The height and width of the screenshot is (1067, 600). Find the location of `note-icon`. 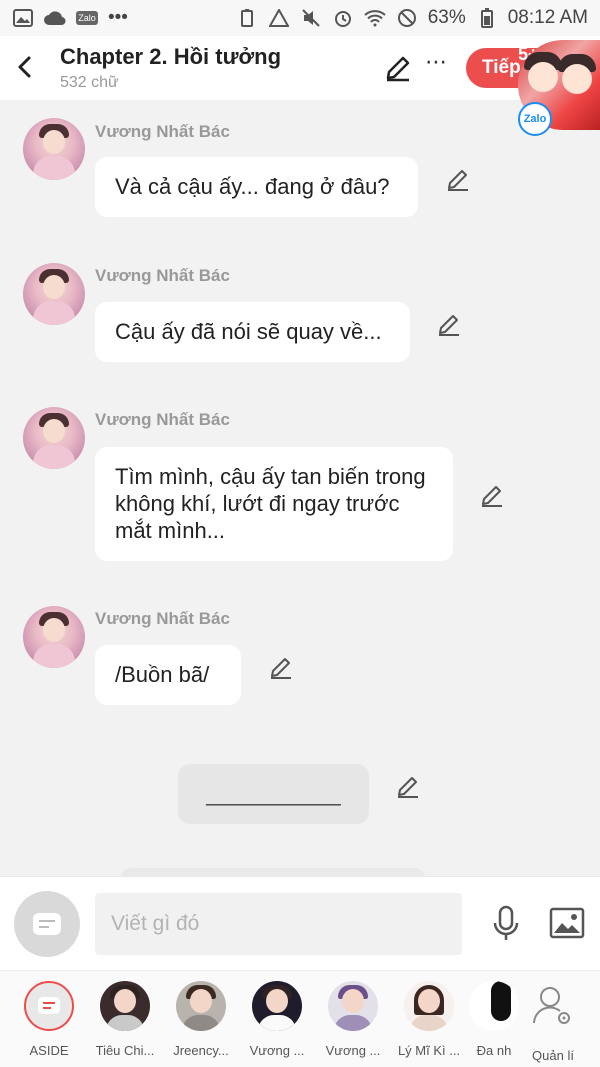

note-icon is located at coordinates (47, 924).